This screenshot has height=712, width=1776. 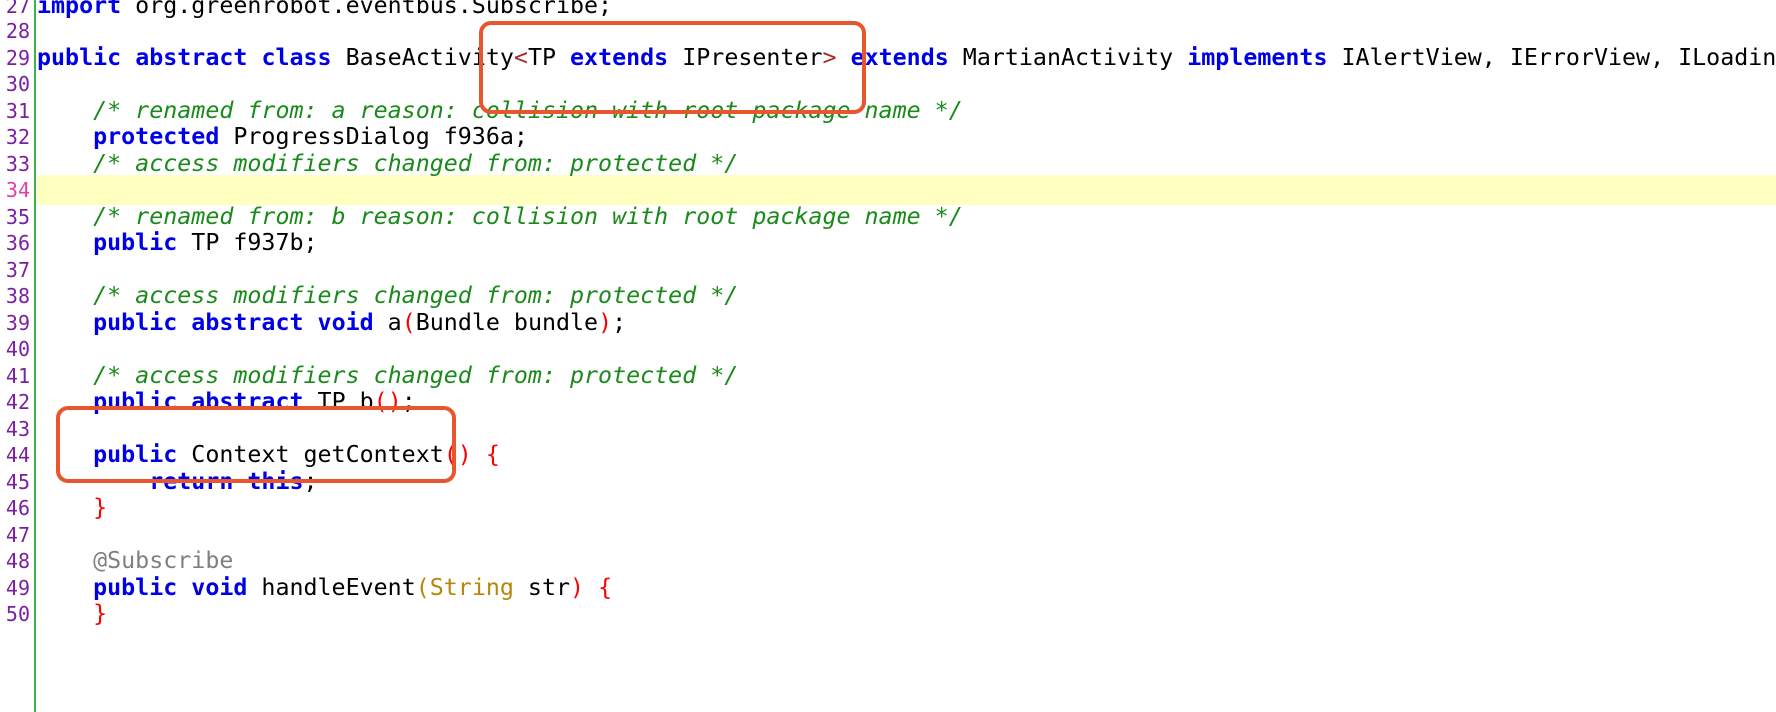 I want to click on parent-class: MartianActivity, so click(x=1068, y=57).